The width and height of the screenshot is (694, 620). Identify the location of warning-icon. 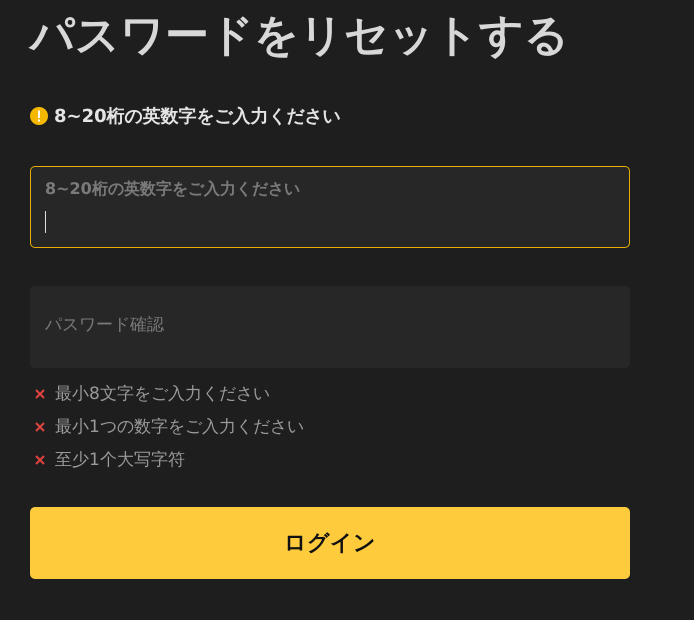
(39, 116).